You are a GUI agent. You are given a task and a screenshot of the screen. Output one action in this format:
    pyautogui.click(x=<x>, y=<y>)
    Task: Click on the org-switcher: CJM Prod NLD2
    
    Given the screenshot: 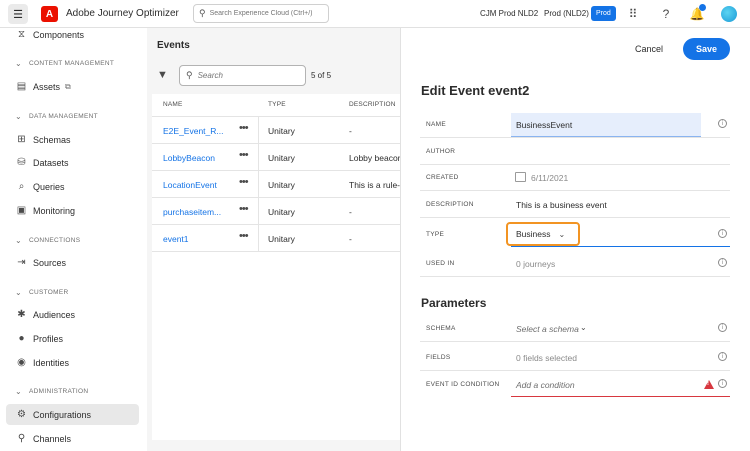 What is the action you would take?
    pyautogui.click(x=509, y=13)
    